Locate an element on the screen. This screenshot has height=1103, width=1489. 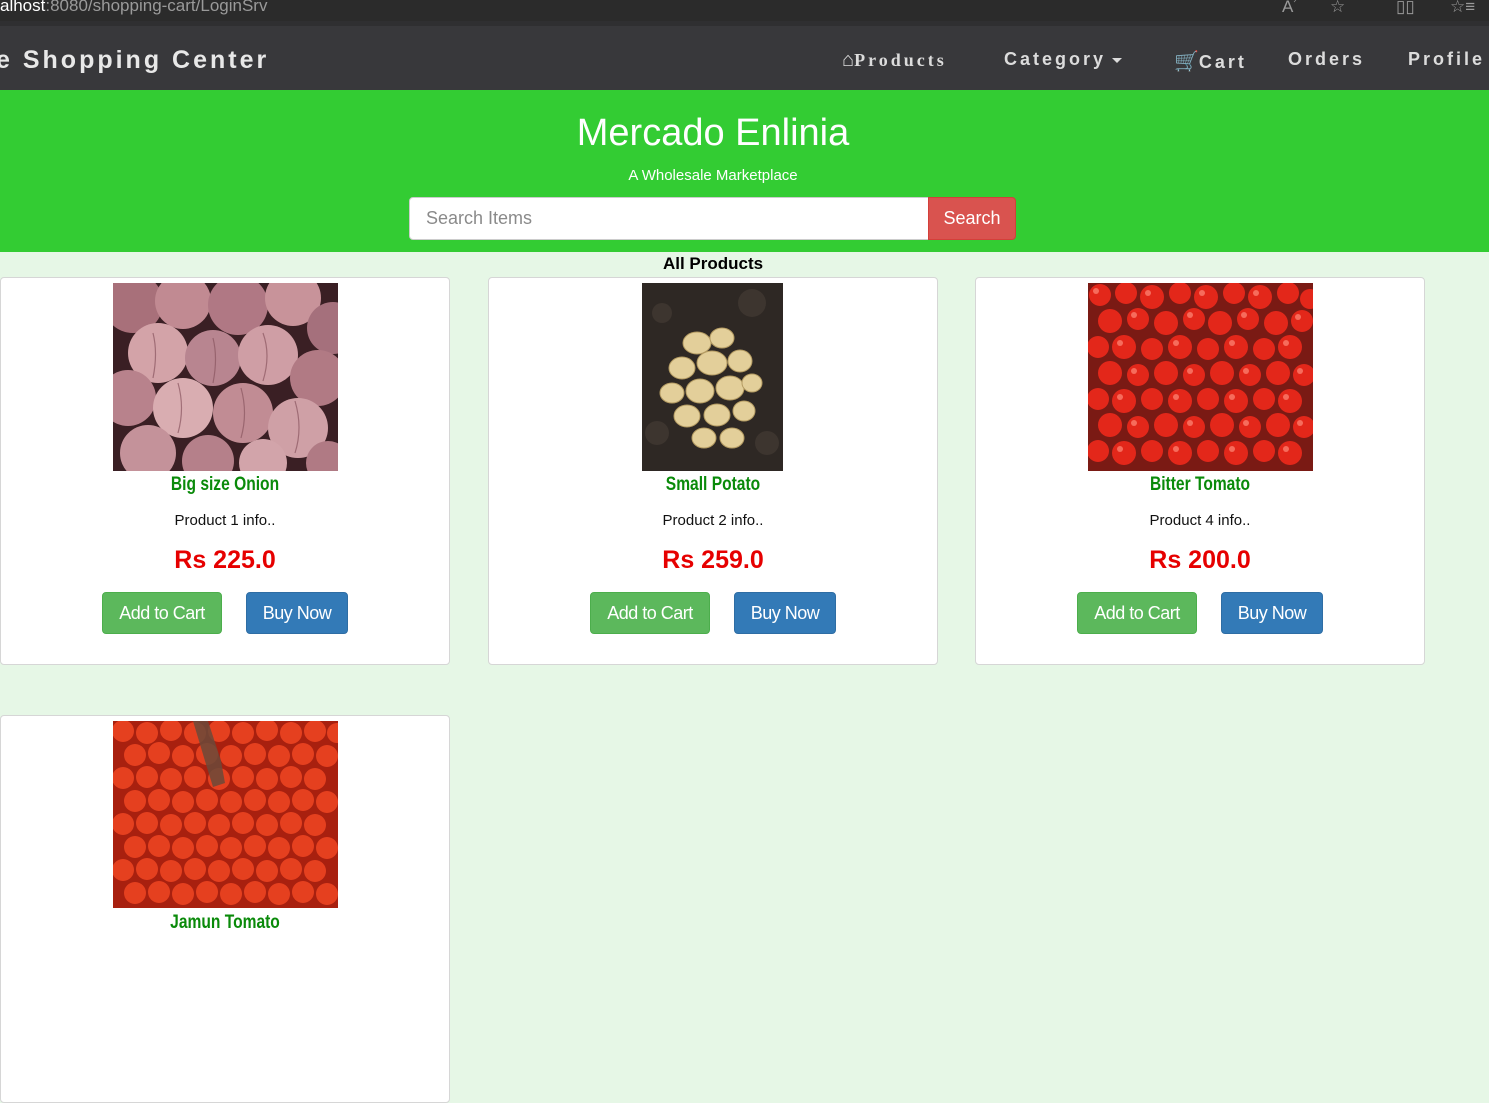
search-input is located at coordinates (669, 218).